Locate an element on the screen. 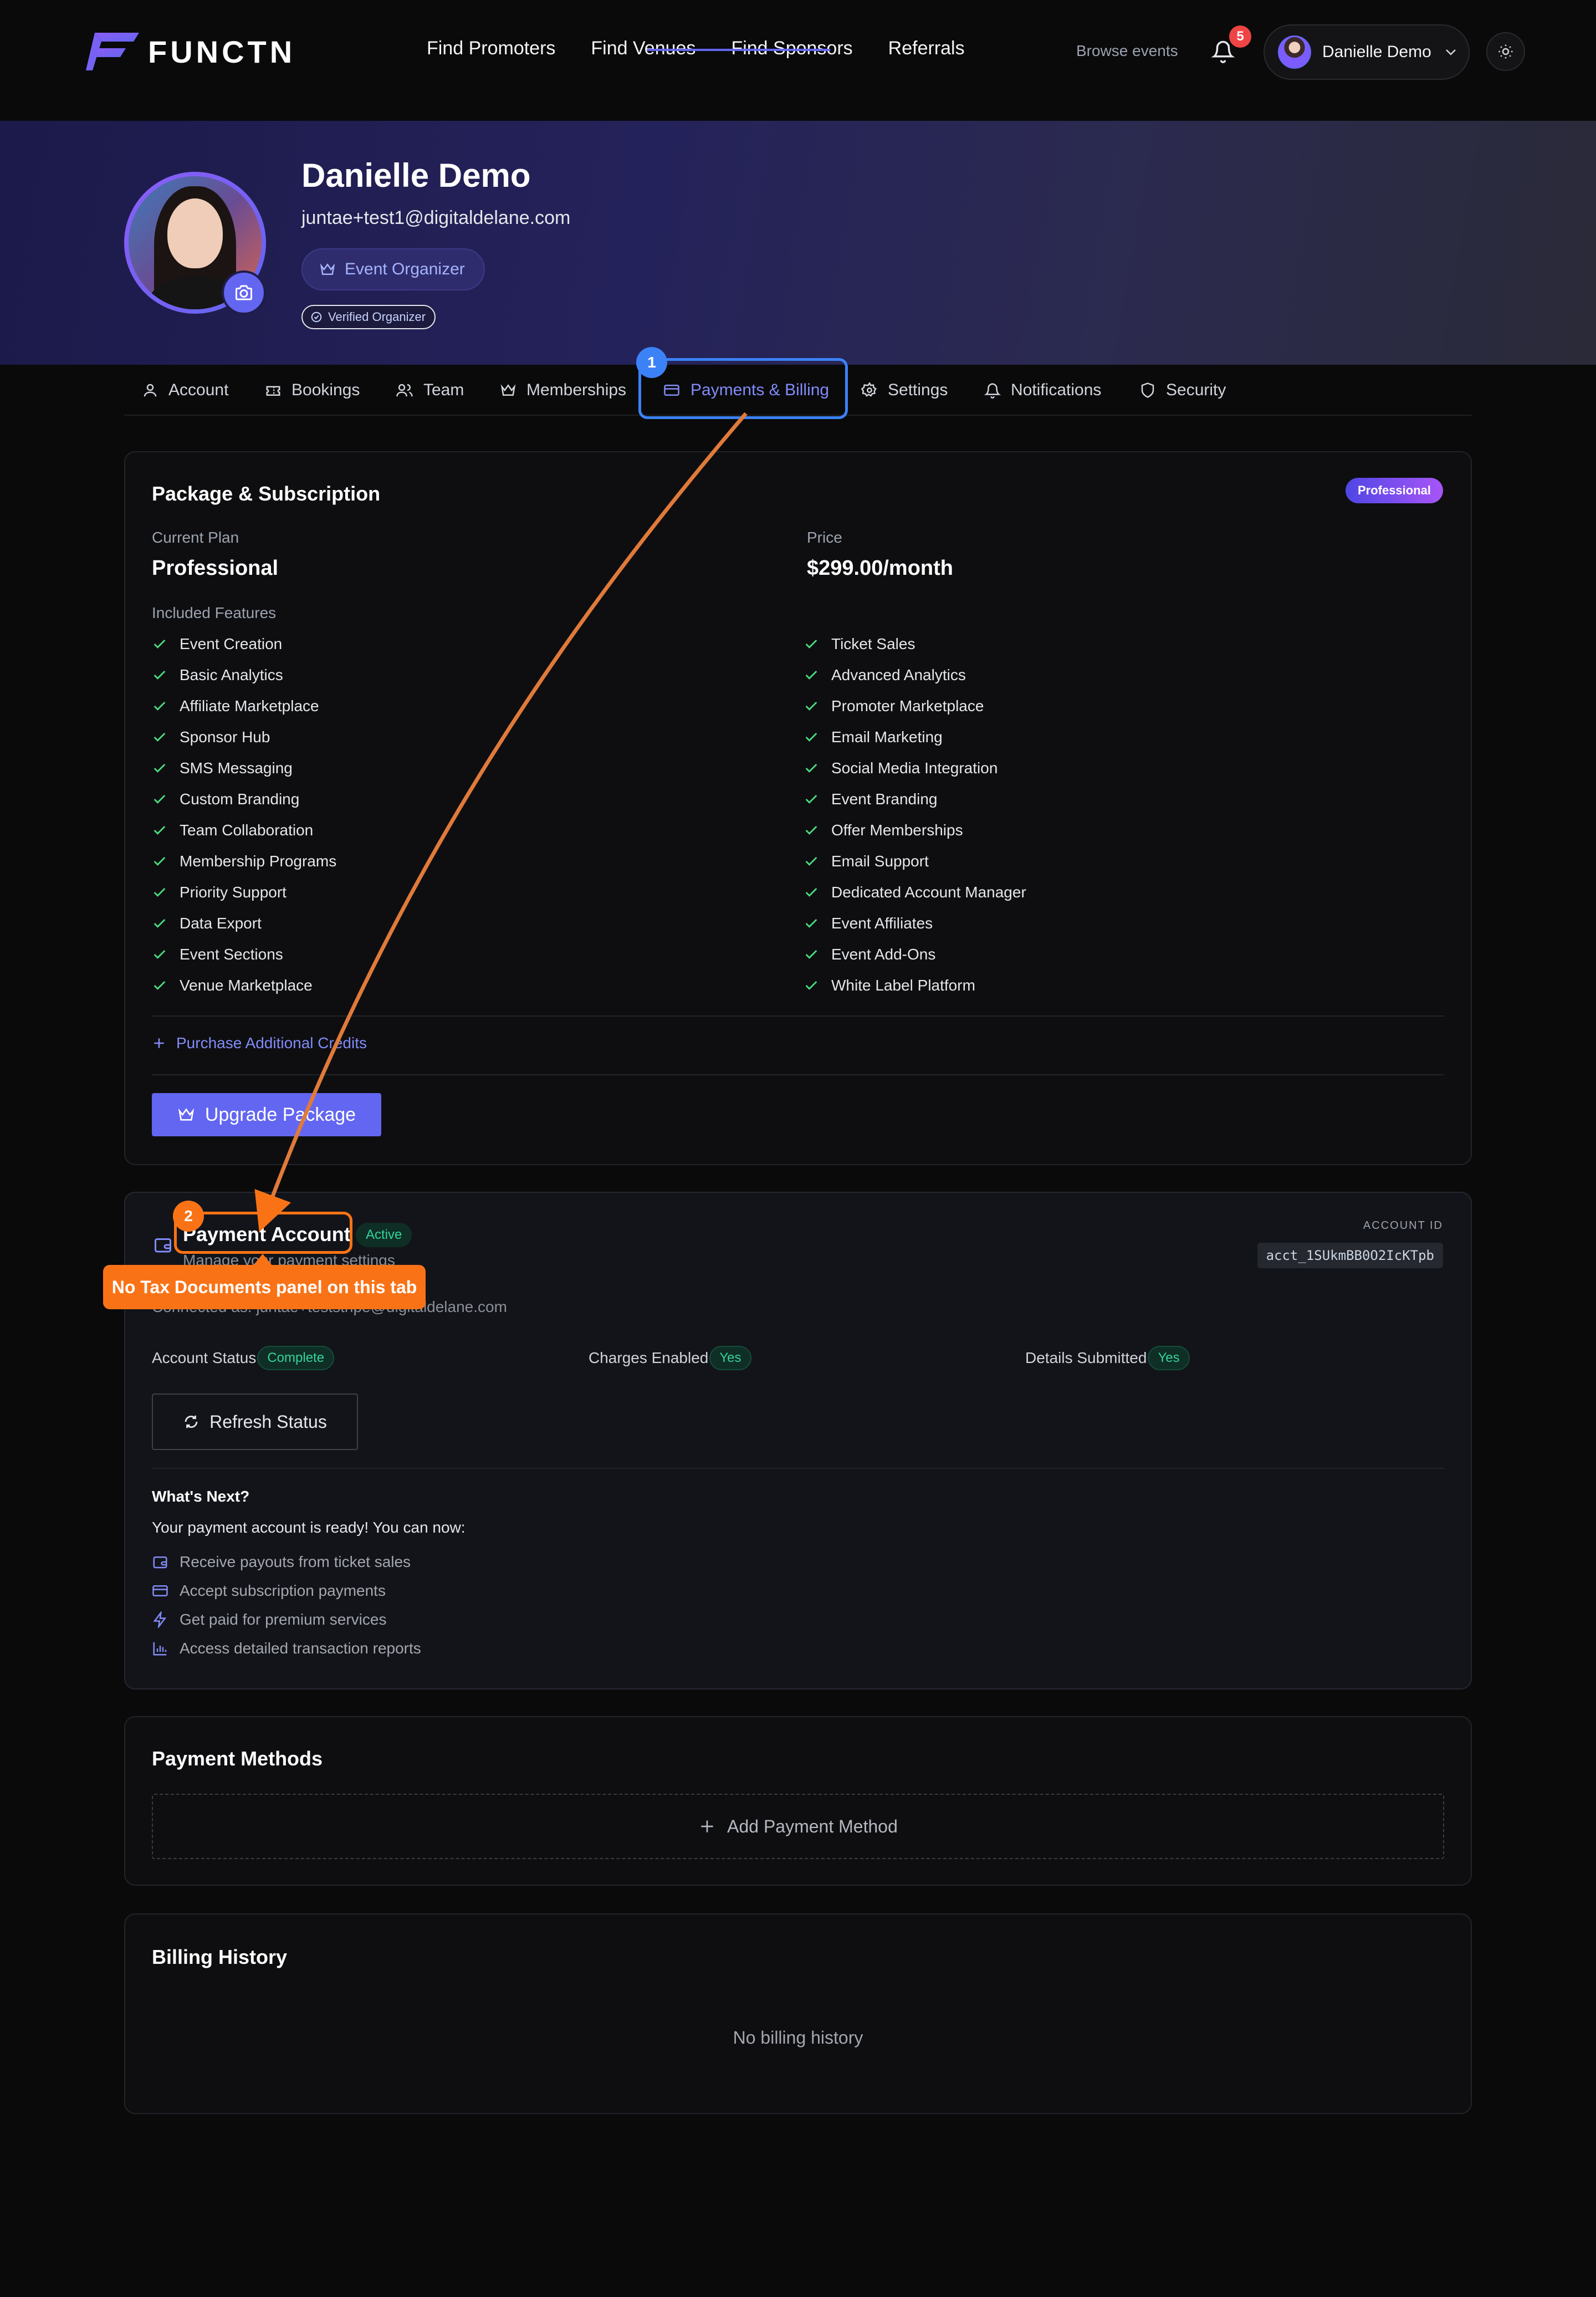  tab-memberships: Memberships is located at coordinates (563, 391).